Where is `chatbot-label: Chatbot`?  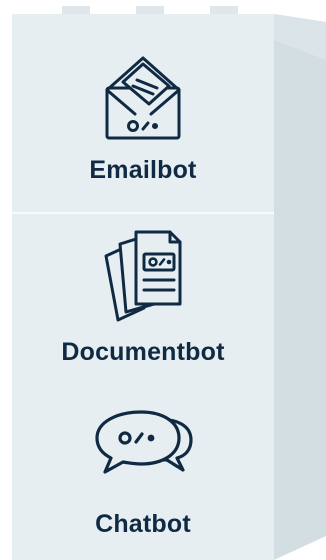 chatbot-label: Chatbot is located at coordinates (143, 524).